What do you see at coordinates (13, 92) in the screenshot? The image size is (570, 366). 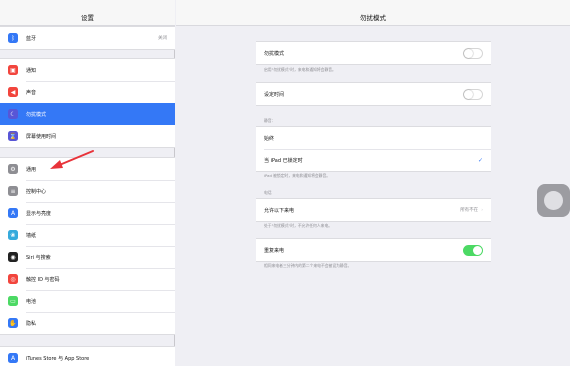 I see `sound-icon: ◀` at bounding box center [13, 92].